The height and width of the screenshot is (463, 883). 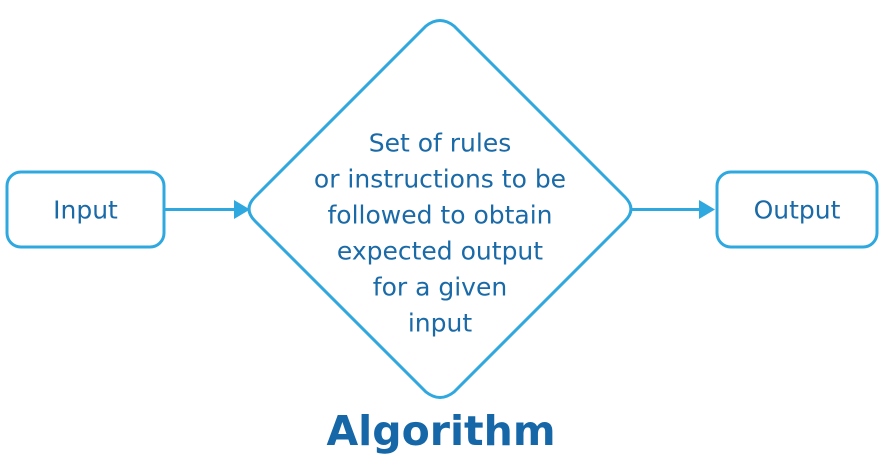 What do you see at coordinates (440, 179) in the screenshot?
I see `process-line: or instructions to be` at bounding box center [440, 179].